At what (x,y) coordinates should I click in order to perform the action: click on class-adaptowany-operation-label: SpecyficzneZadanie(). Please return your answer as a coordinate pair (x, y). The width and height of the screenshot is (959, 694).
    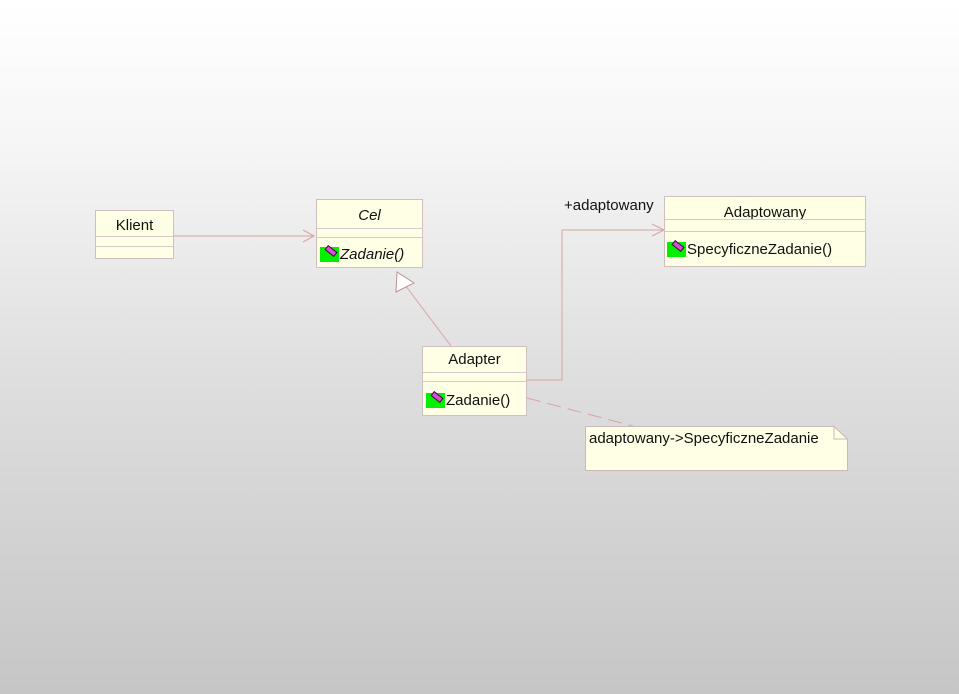
    Looking at the image, I should click on (760, 249).